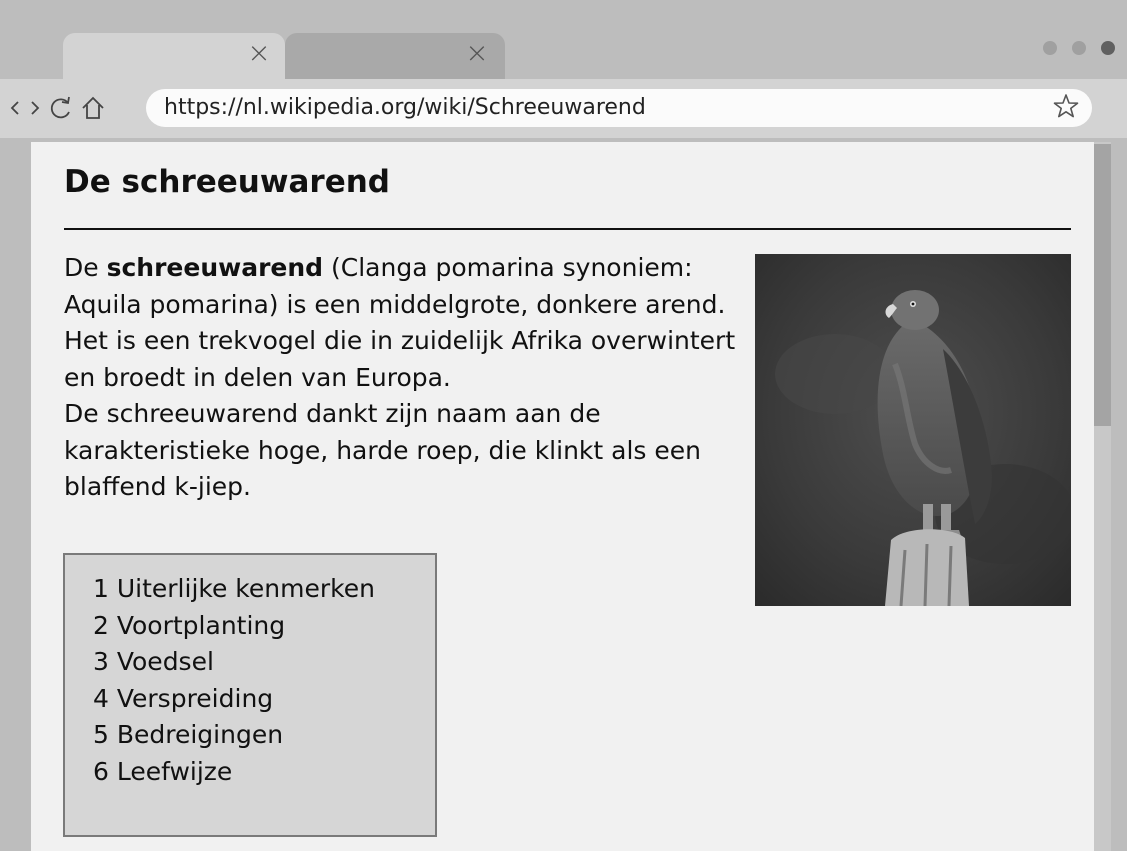 Image resolution: width=1127 pixels, height=851 pixels. I want to click on back-button, so click(15, 108).